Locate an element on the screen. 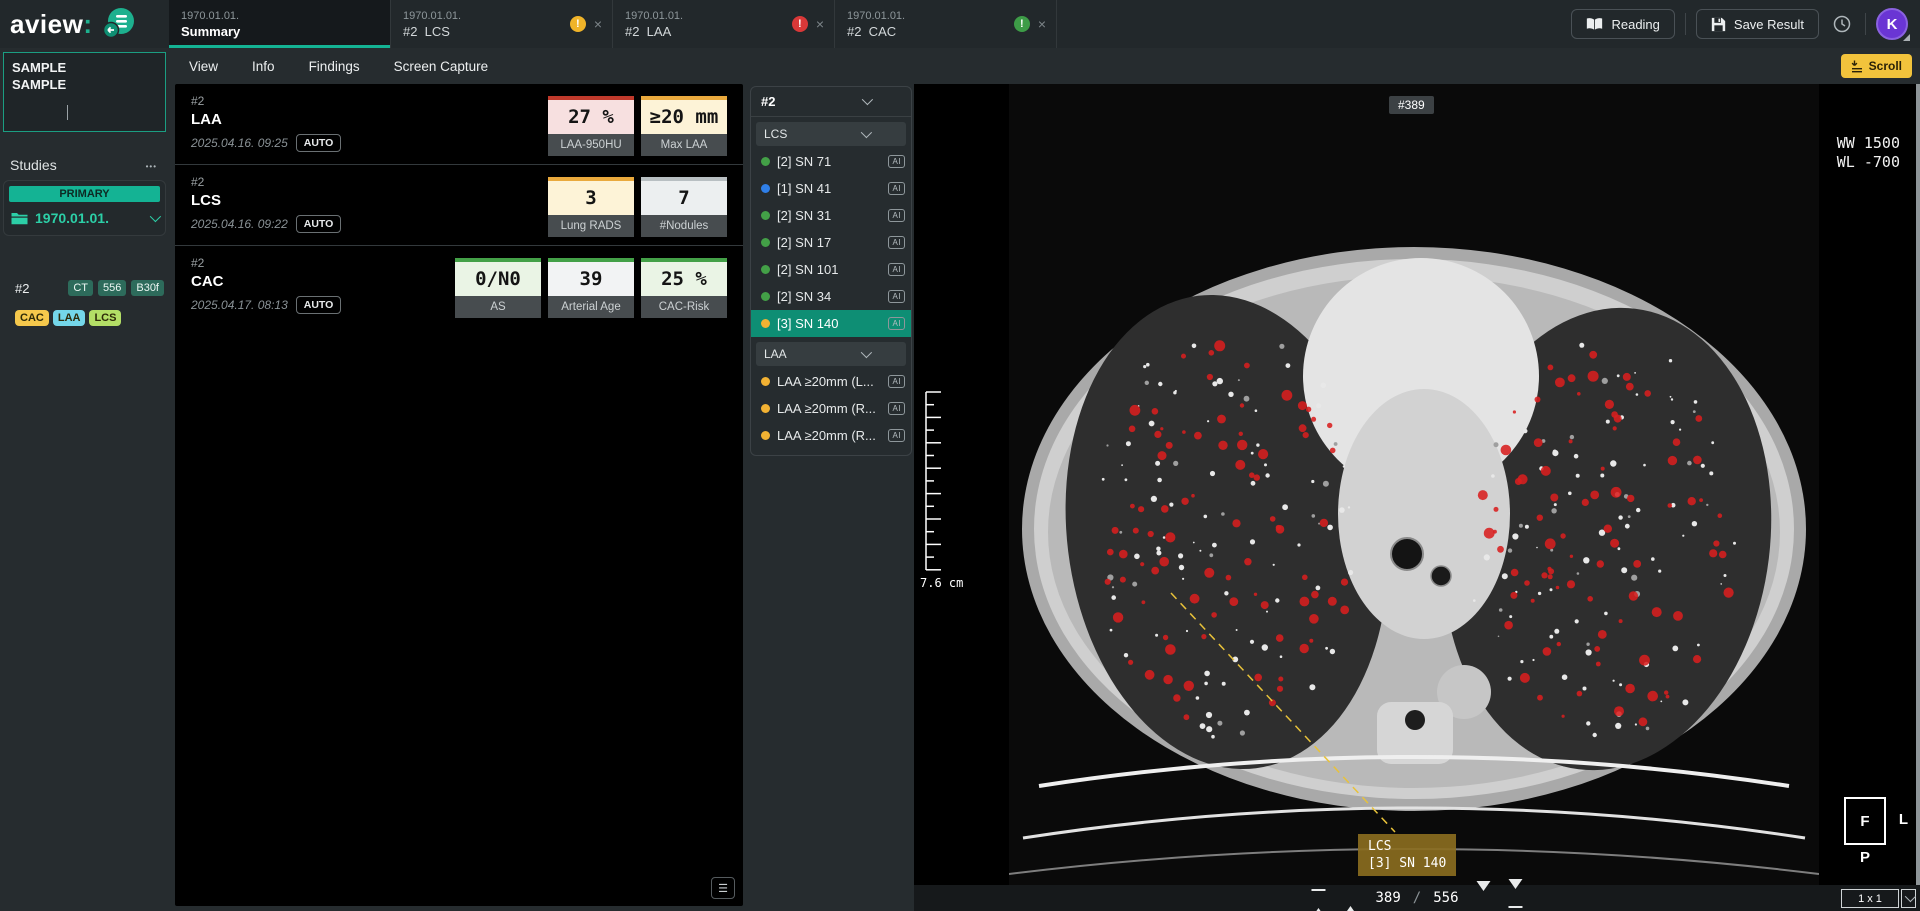 This screenshot has height=911, width=1920. finding-item: [2] SN 34 AI is located at coordinates (831, 296).